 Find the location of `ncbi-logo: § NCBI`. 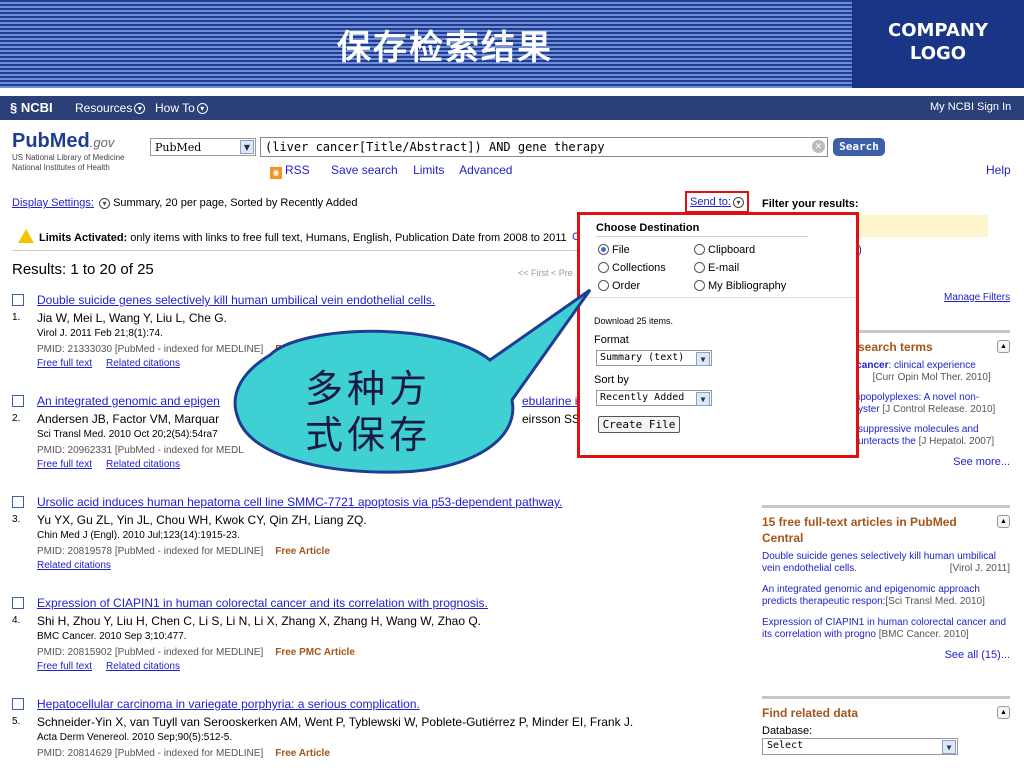

ncbi-logo: § NCBI is located at coordinates (31, 107).